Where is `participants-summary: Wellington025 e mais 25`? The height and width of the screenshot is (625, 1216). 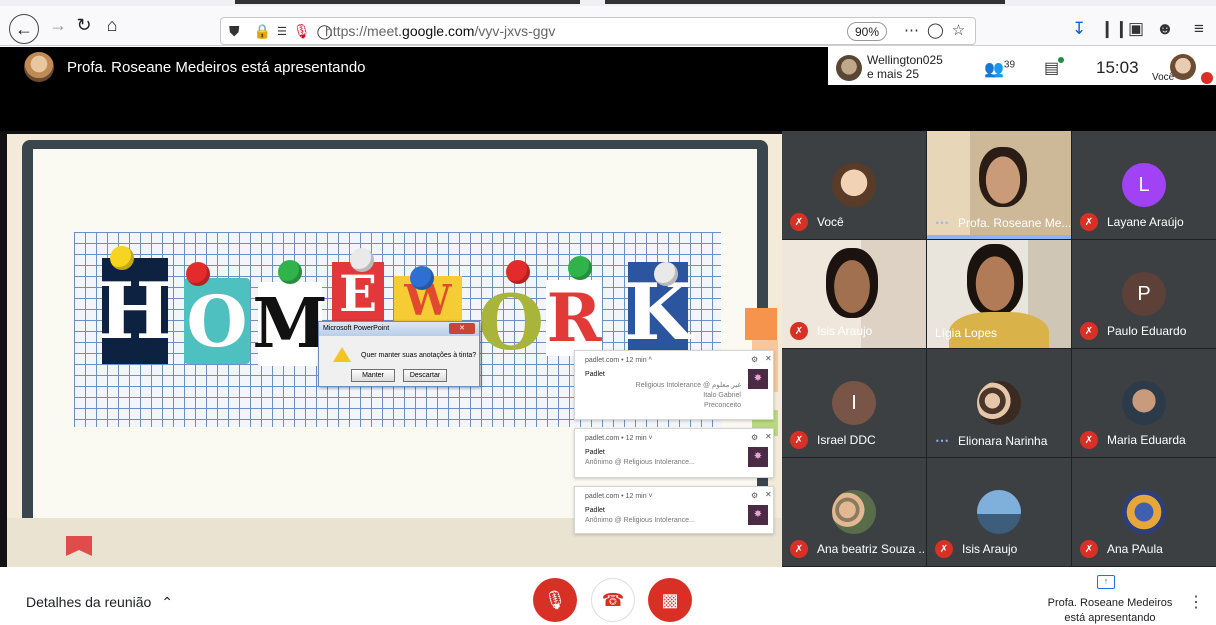
participants-summary: Wellington025 e mais 25 is located at coordinates (905, 67).